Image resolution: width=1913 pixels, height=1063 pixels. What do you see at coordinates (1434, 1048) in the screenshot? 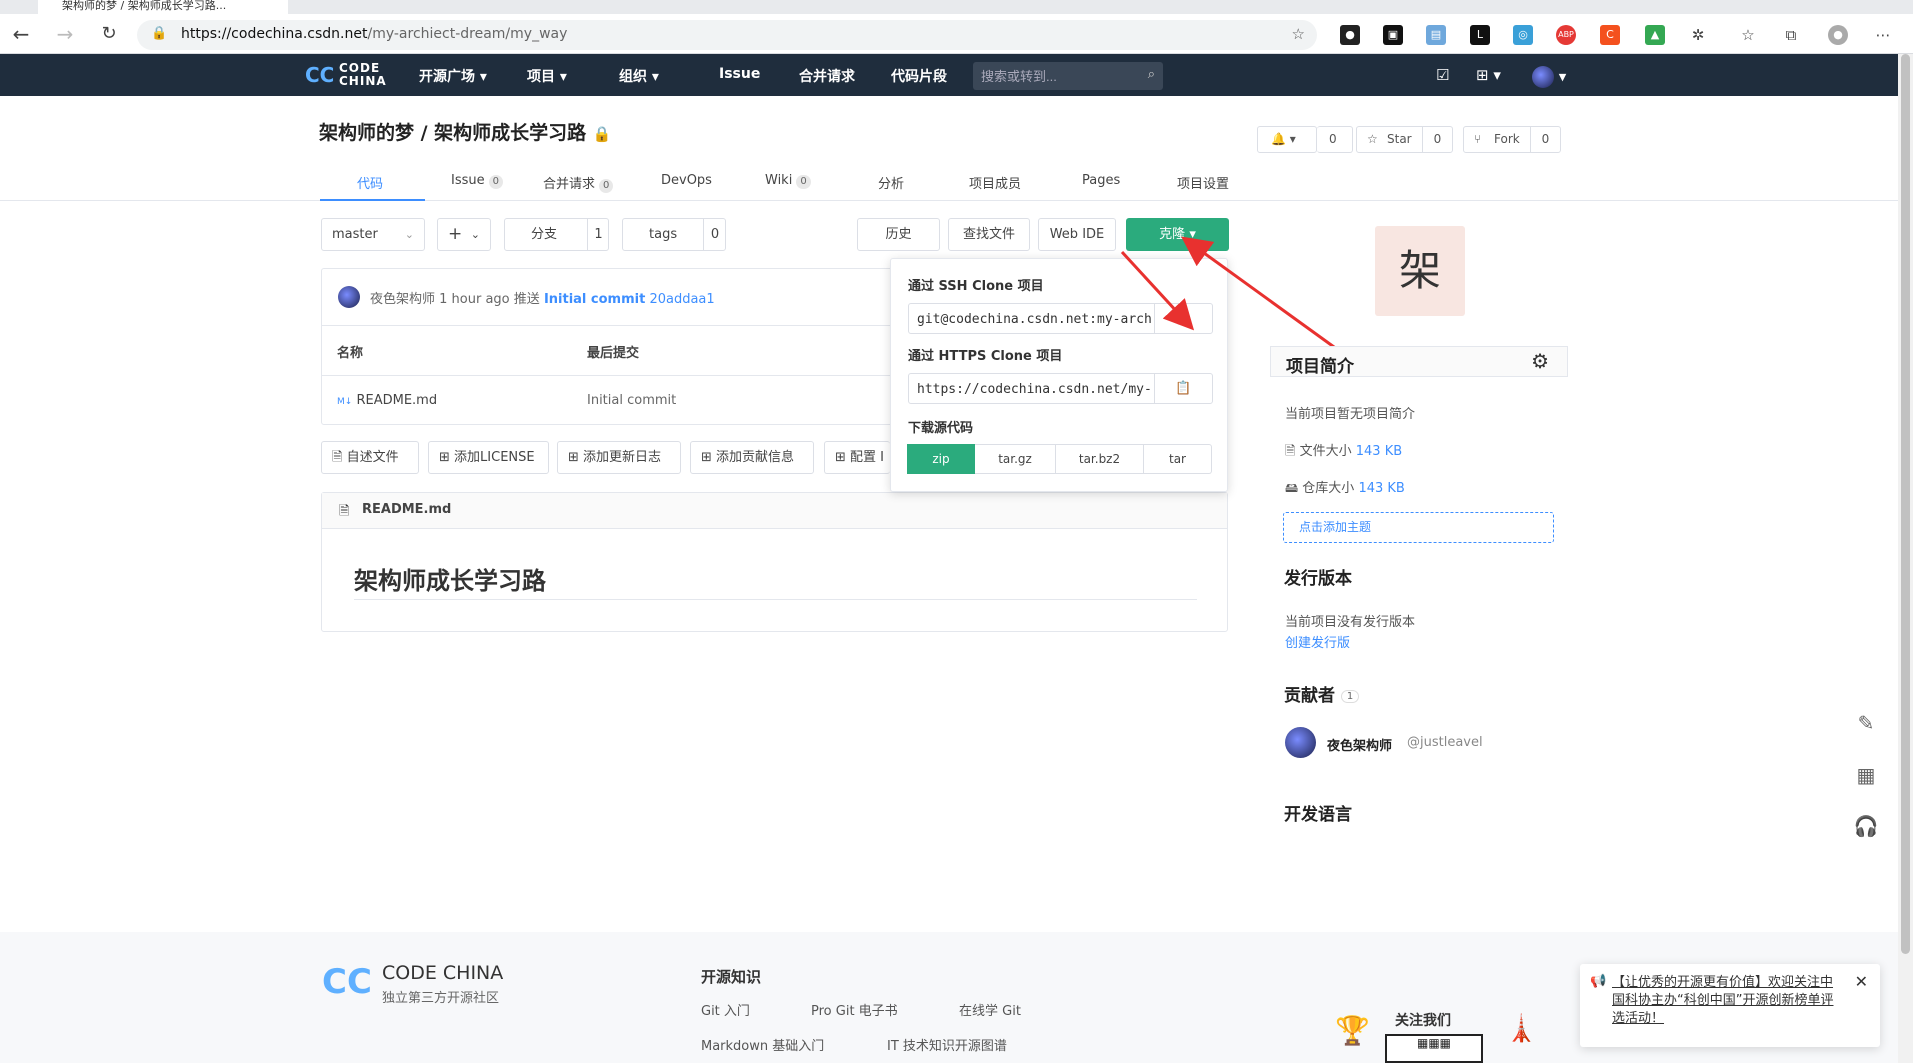
I see `qr-code-image: ▦▦▦` at bounding box center [1434, 1048].